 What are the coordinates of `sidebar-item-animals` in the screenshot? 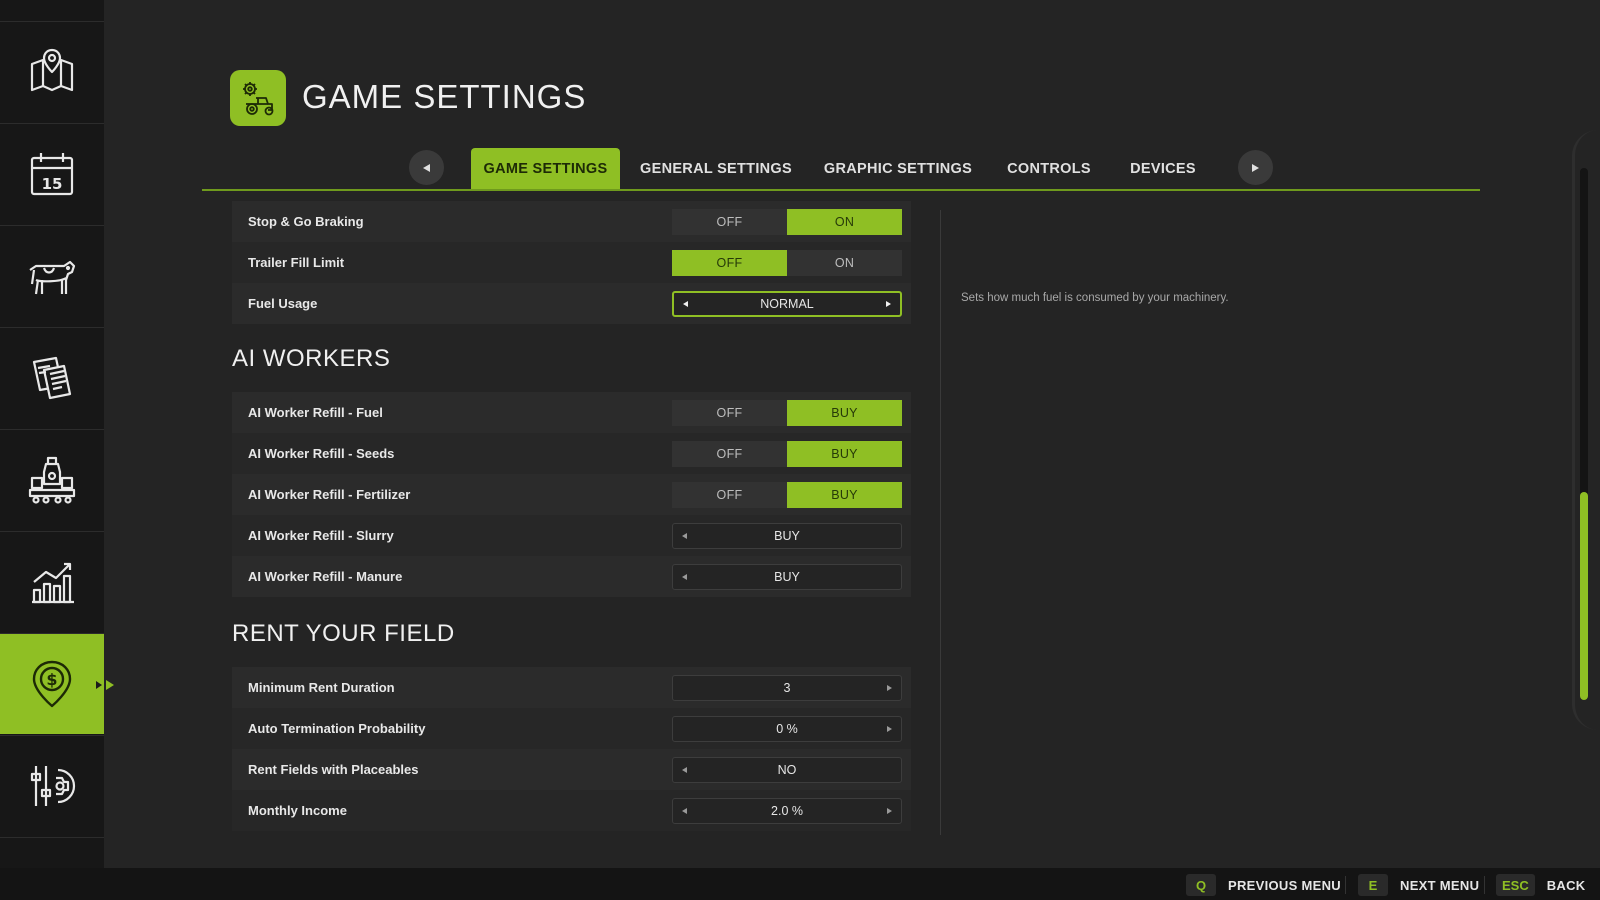 It's located at (52, 275).